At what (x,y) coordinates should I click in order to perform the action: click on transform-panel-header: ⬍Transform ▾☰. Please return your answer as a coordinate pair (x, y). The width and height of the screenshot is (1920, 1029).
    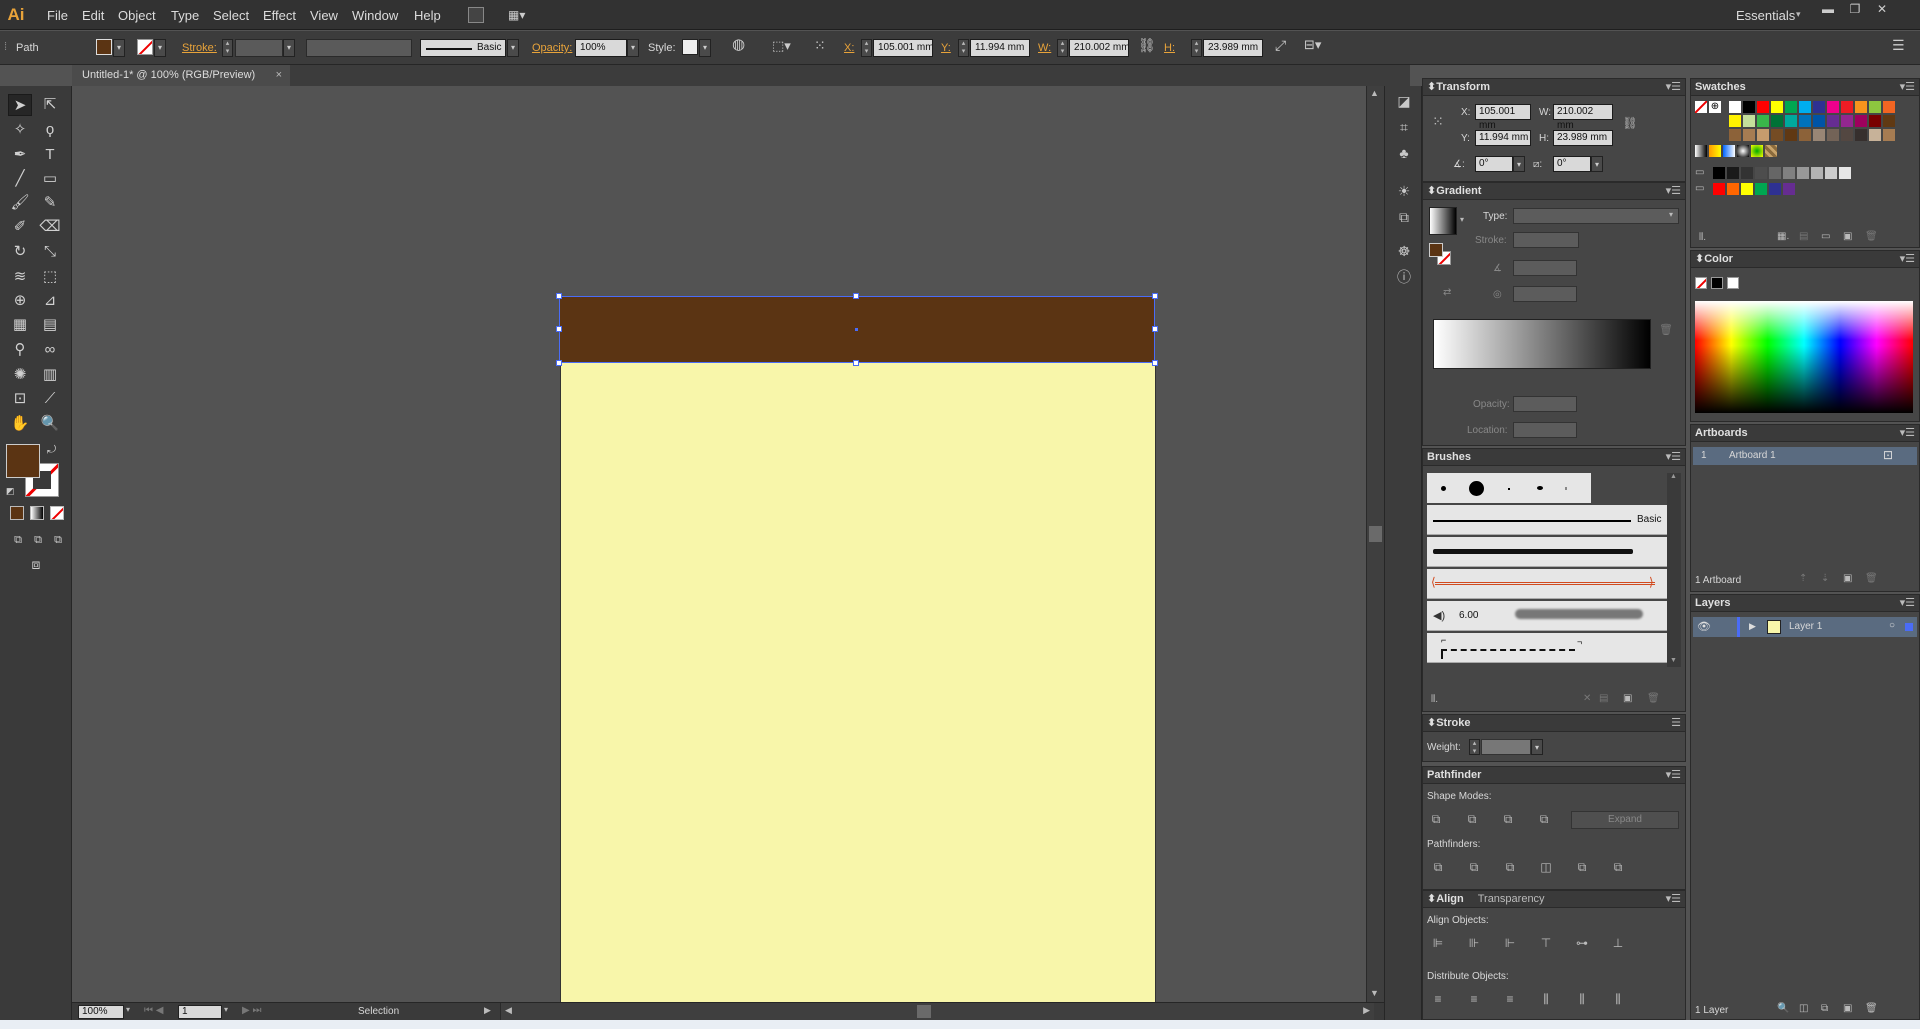
    Looking at the image, I should click on (1554, 87).